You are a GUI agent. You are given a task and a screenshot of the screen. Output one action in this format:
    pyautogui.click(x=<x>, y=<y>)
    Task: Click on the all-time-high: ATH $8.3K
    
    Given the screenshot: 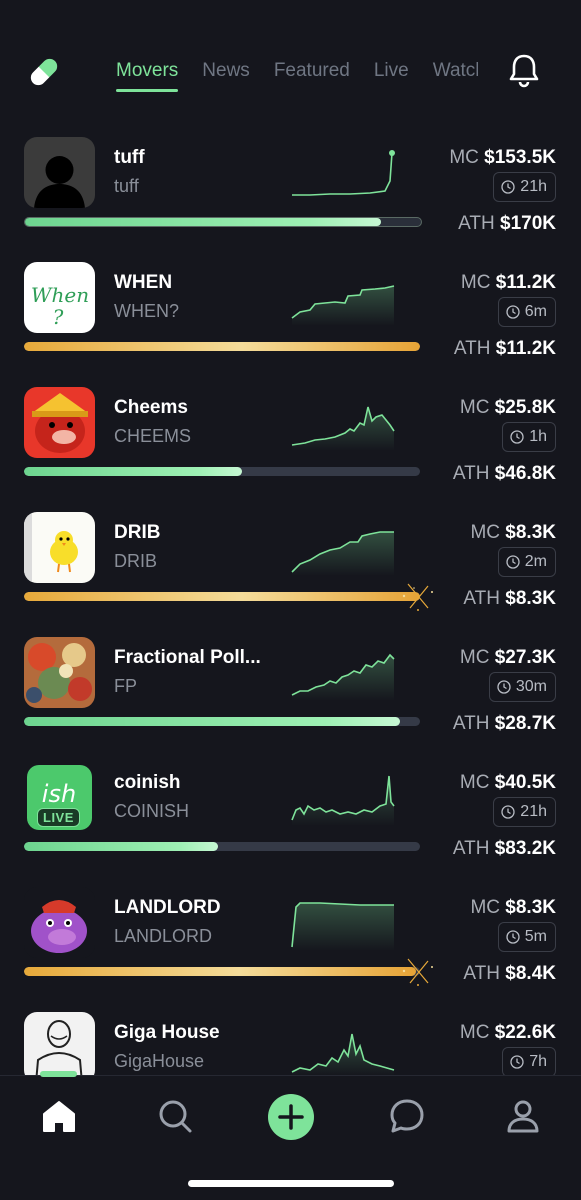 What is the action you would take?
    pyautogui.click(x=509, y=598)
    